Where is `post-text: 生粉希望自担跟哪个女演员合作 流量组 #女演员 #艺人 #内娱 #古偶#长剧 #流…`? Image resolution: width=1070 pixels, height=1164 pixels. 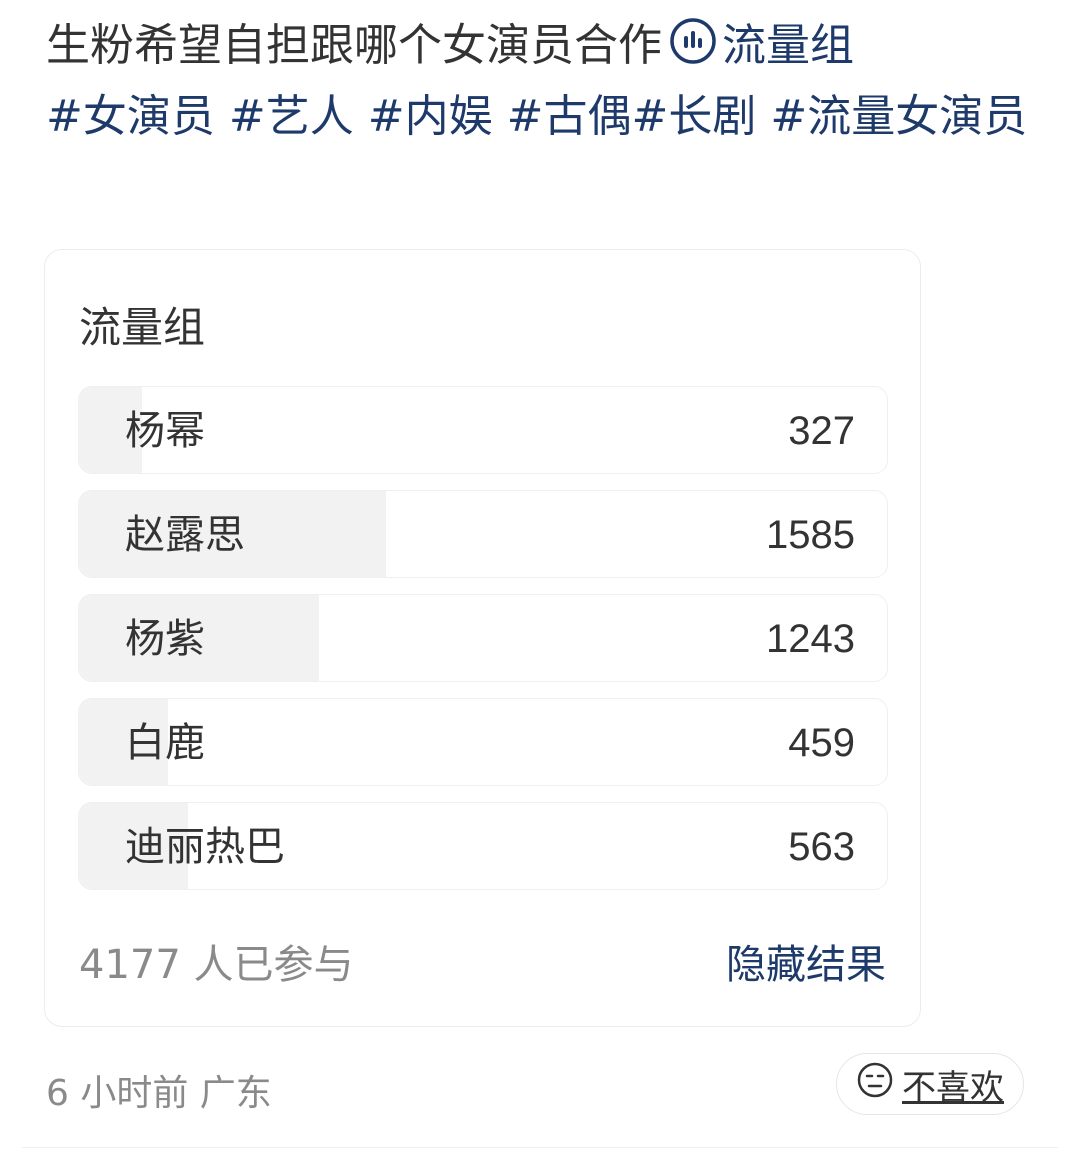 post-text: 生粉希望自担跟哪个女演员合作 流量组 #女演员 #艺人 #内娱 #古偶#长剧 #流… is located at coordinates (541, 81).